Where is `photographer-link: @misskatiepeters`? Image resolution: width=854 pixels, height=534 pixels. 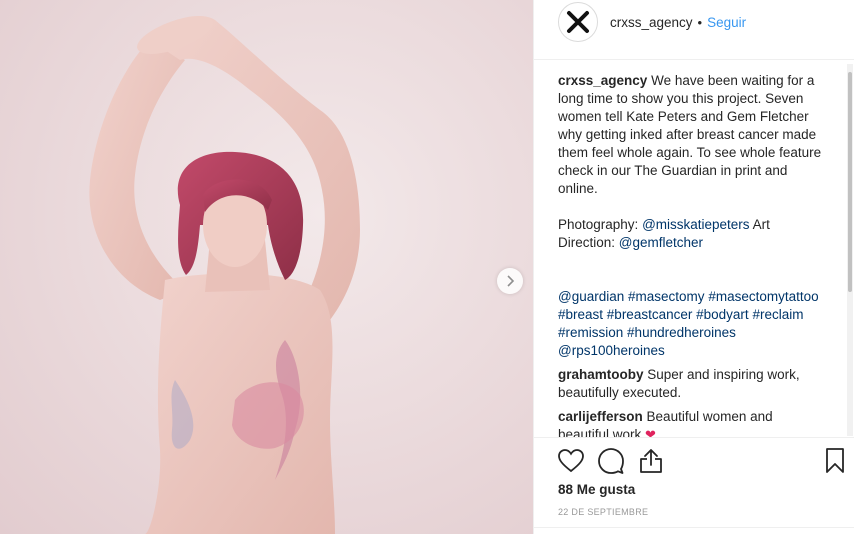
photographer-link: @misskatiepeters is located at coordinates (696, 224).